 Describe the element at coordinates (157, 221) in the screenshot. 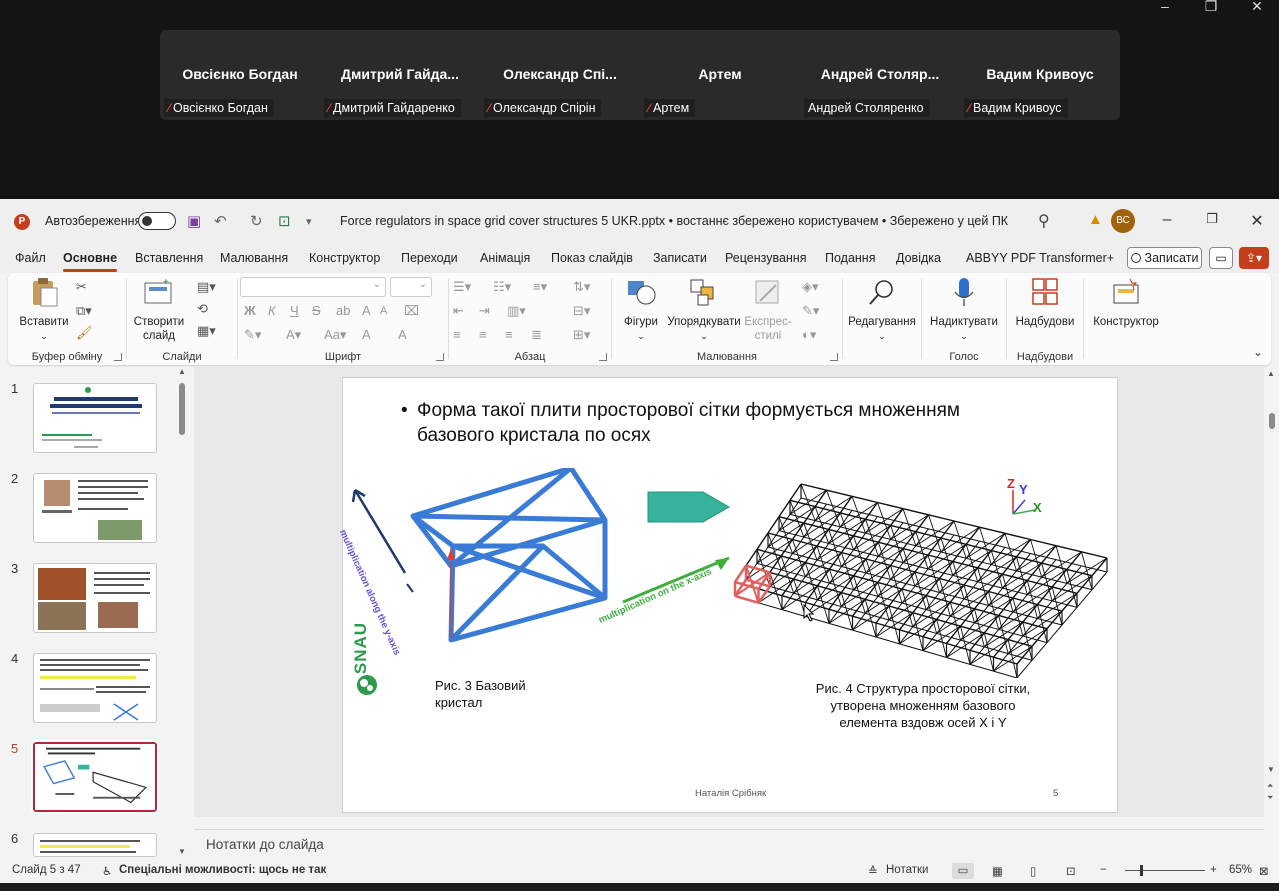

I see `autosave-toggle` at that location.